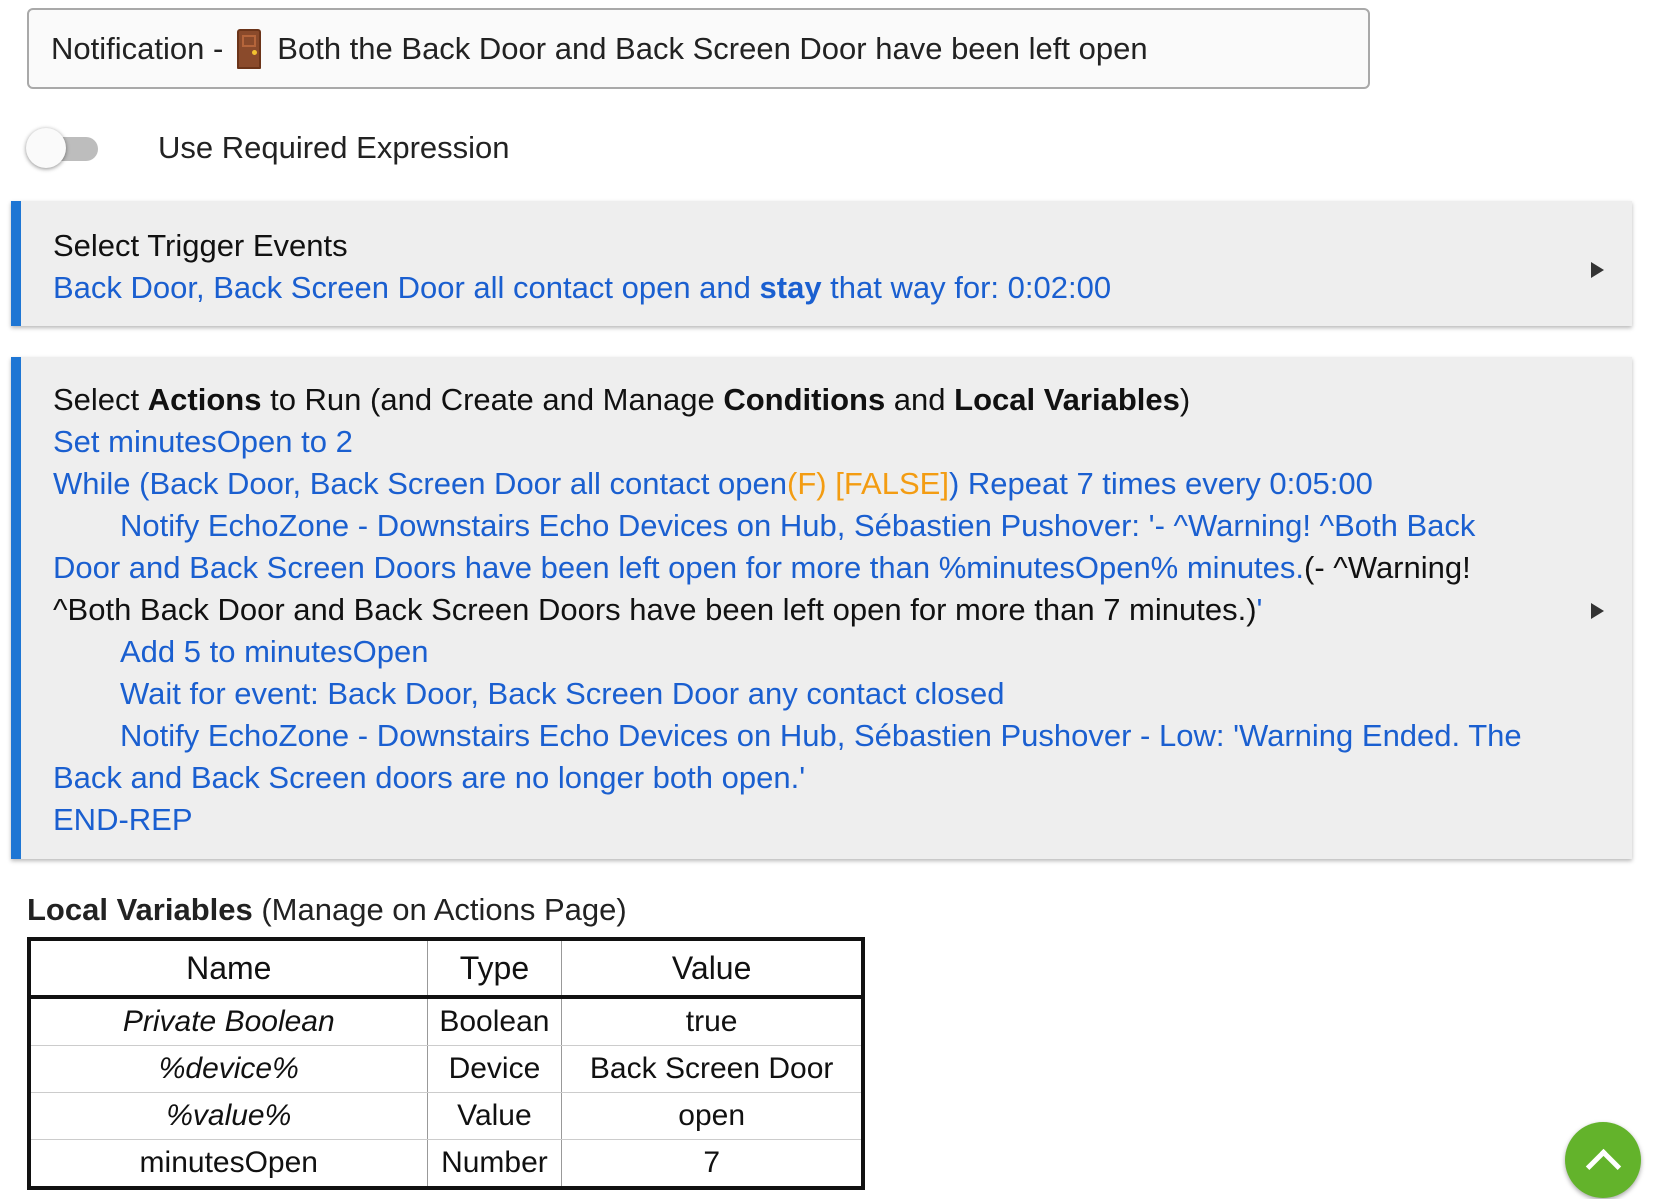  Describe the element at coordinates (495, 1163) in the screenshot. I see `variable-type: Number` at that location.